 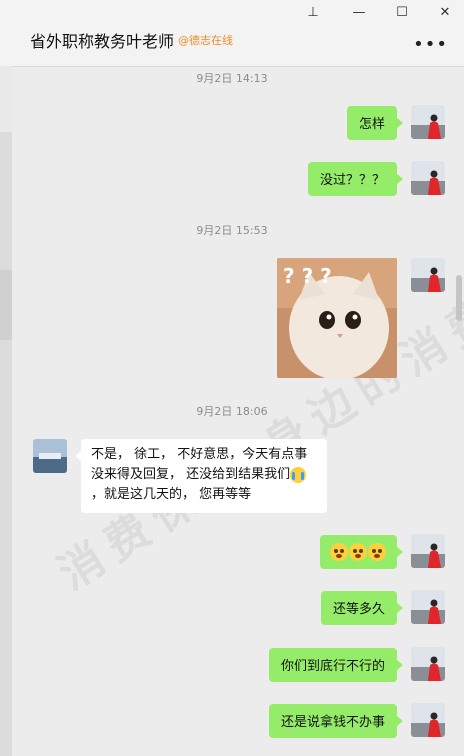 What do you see at coordinates (445, 13) in the screenshot?
I see `close-icon: ✕` at bounding box center [445, 13].